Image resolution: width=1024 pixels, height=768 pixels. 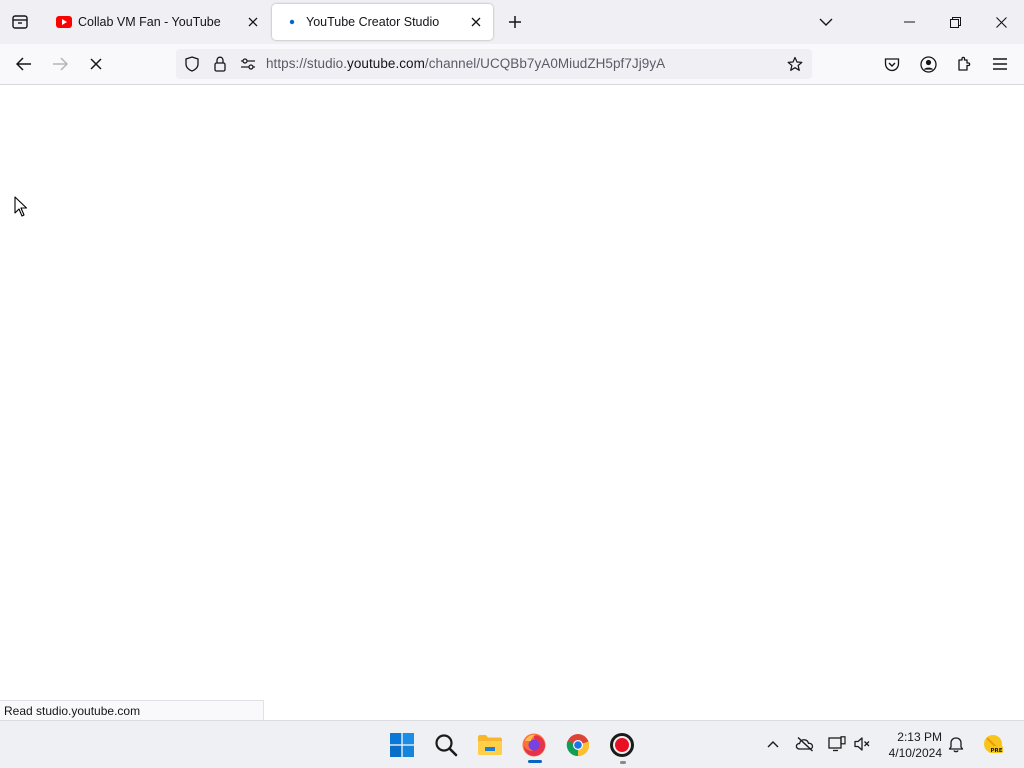 What do you see at coordinates (837, 744) in the screenshot?
I see `display-icon` at bounding box center [837, 744].